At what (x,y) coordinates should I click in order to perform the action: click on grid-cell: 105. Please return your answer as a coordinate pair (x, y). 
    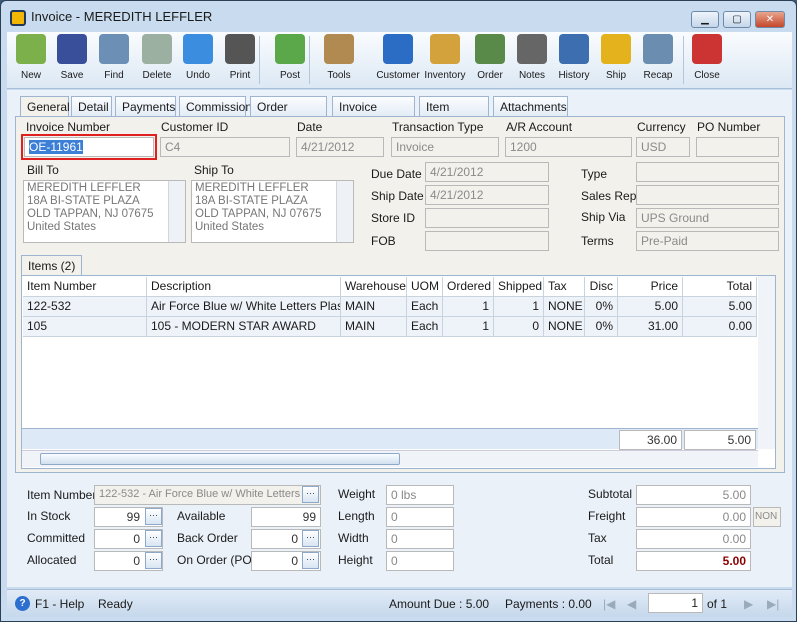
    Looking at the image, I should click on (85, 327).